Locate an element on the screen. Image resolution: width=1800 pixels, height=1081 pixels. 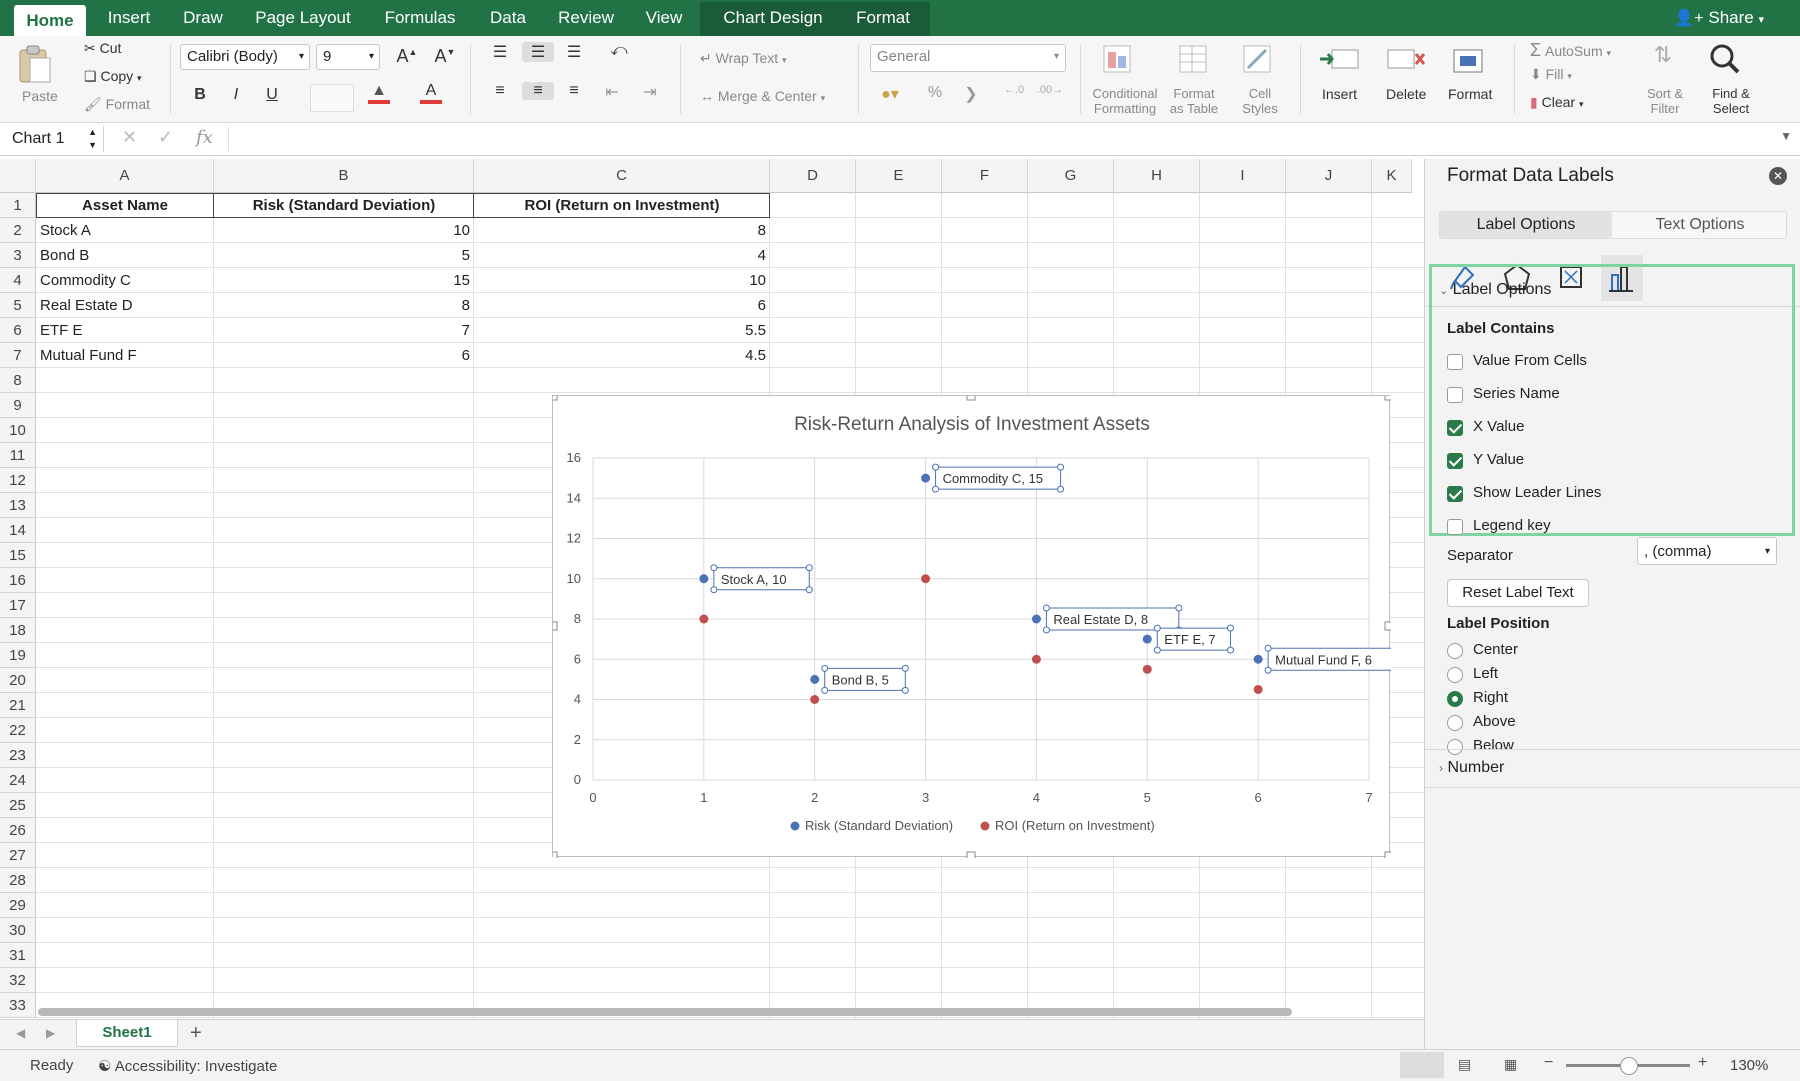
find-select-label: Find & Select is located at coordinates (1731, 101).